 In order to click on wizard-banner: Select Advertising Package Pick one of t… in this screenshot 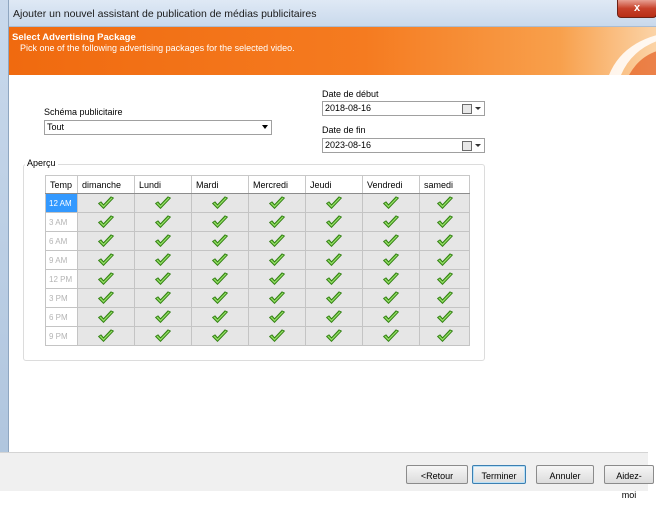, I will do `click(332, 51)`.